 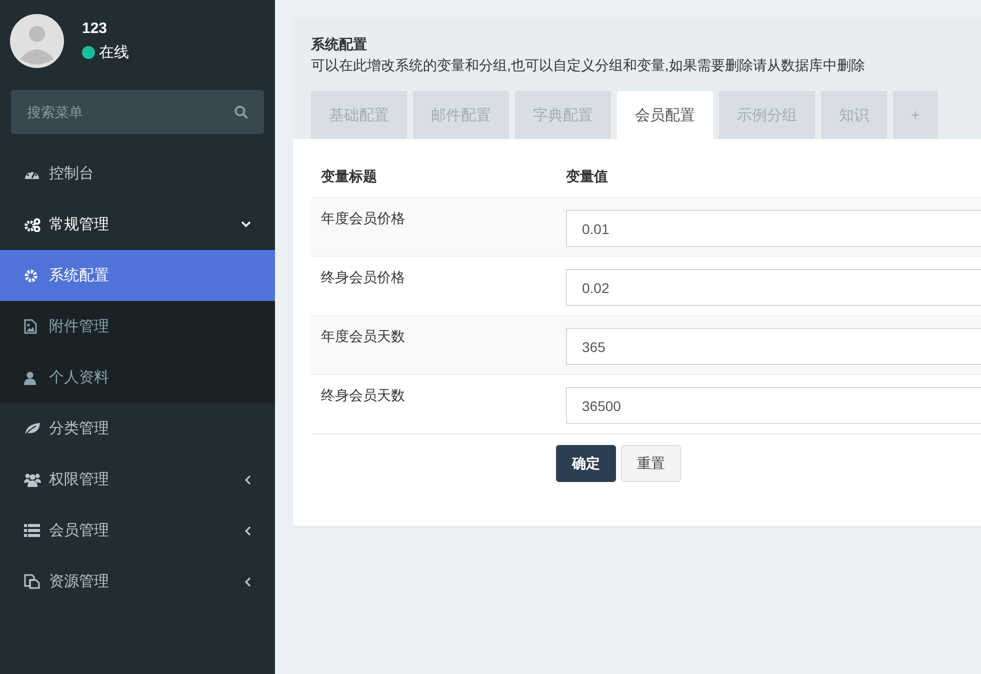 I want to click on list-icon, so click(x=32, y=530).